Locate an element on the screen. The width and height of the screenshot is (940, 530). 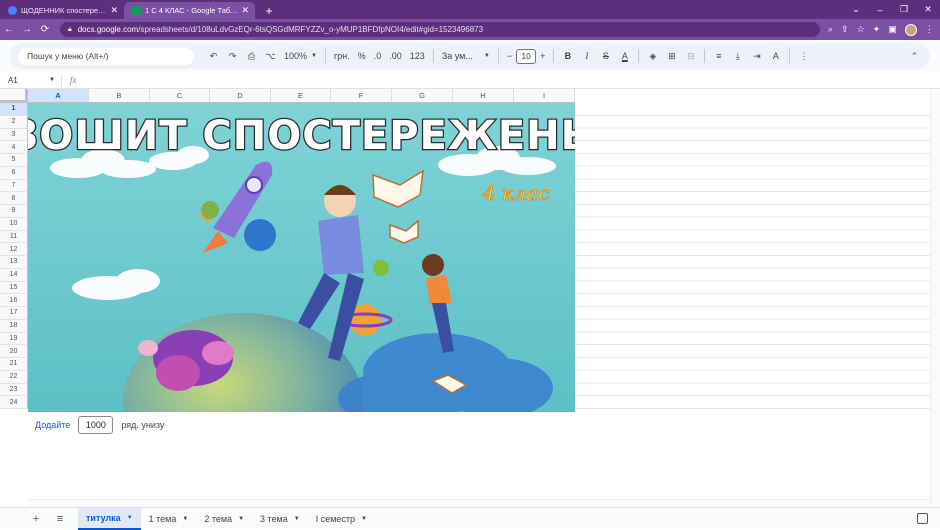
more-formats-button: 123 is located at coordinates (417, 56).